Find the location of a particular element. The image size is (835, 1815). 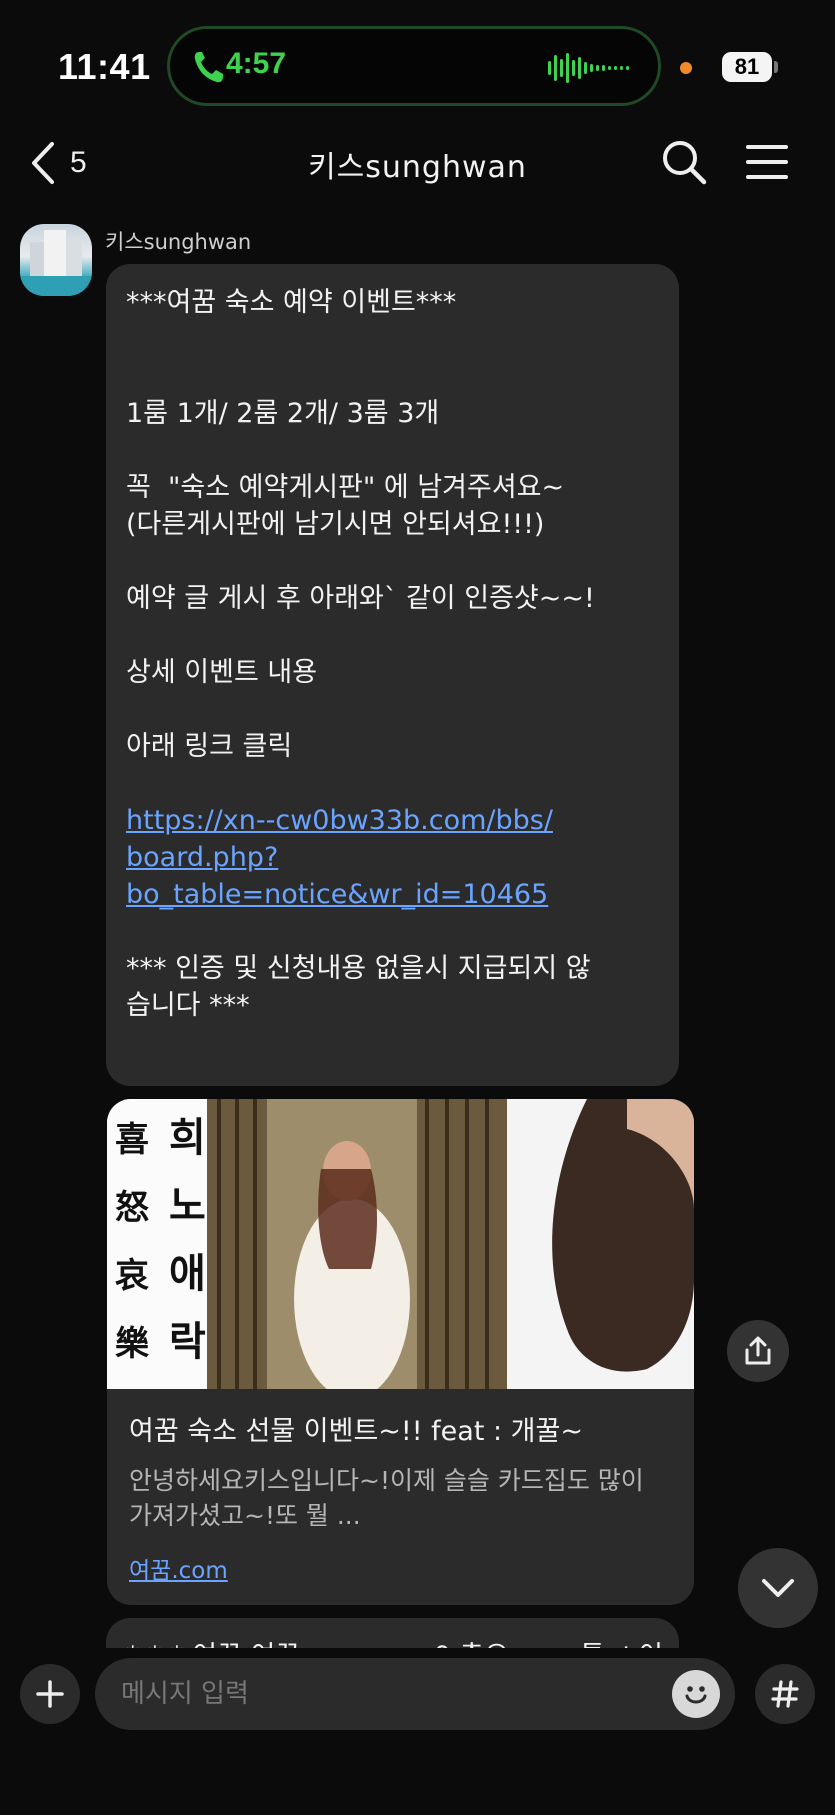

scroll-to-bottom-button is located at coordinates (778, 1588).